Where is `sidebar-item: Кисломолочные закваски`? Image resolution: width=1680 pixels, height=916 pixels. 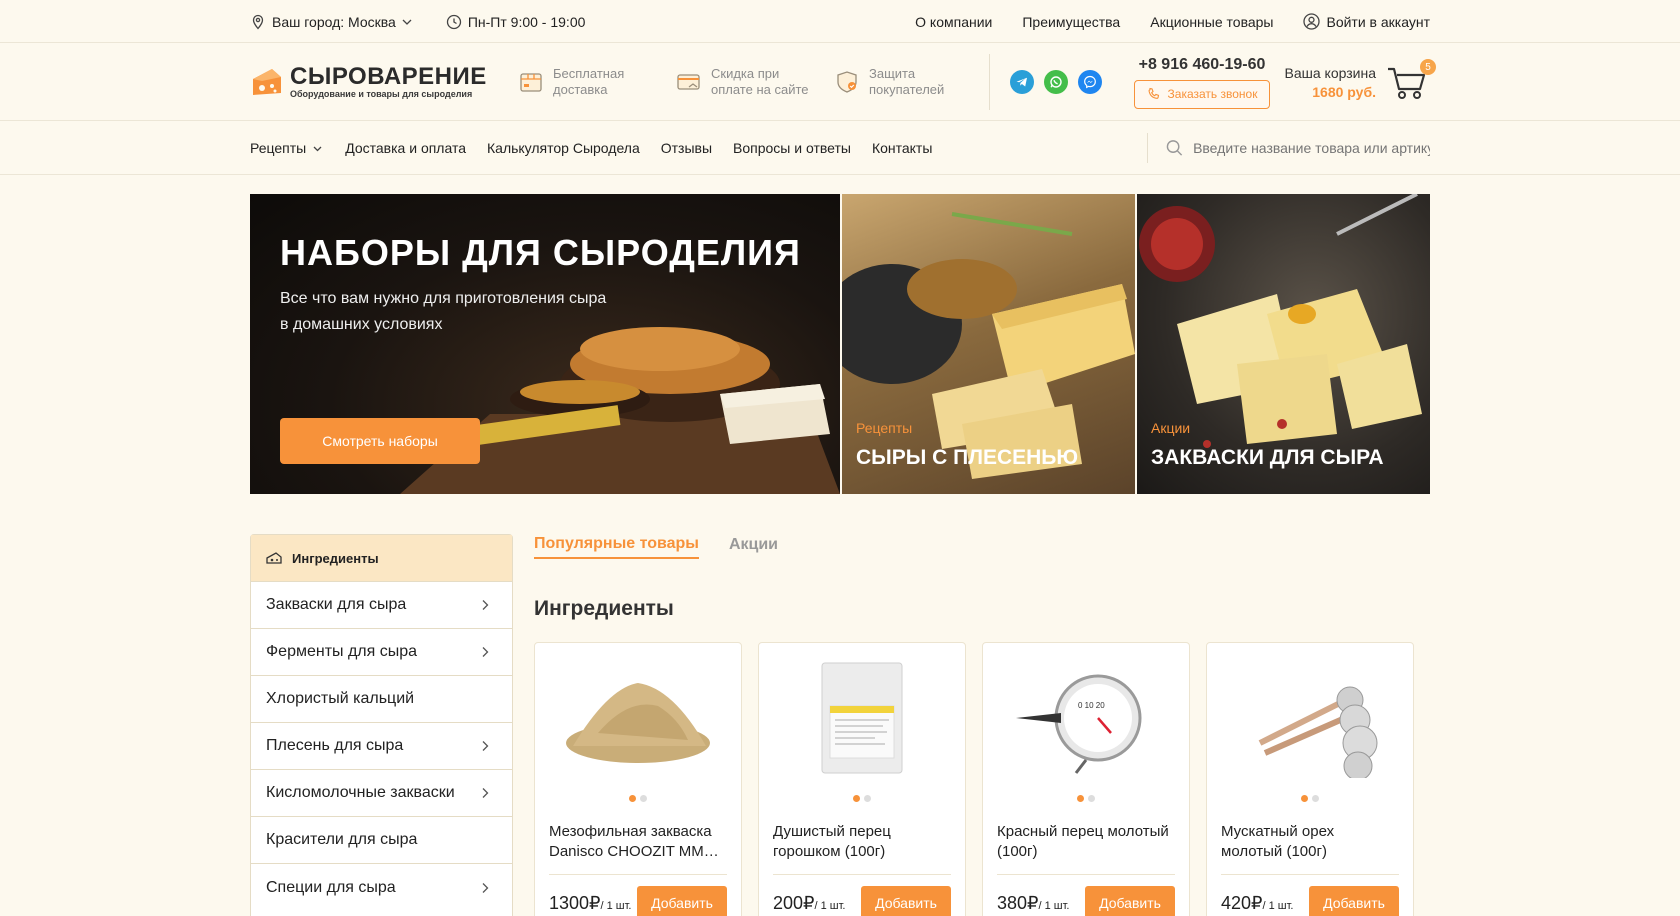 sidebar-item: Кисломолочные закваски is located at coordinates (381, 793).